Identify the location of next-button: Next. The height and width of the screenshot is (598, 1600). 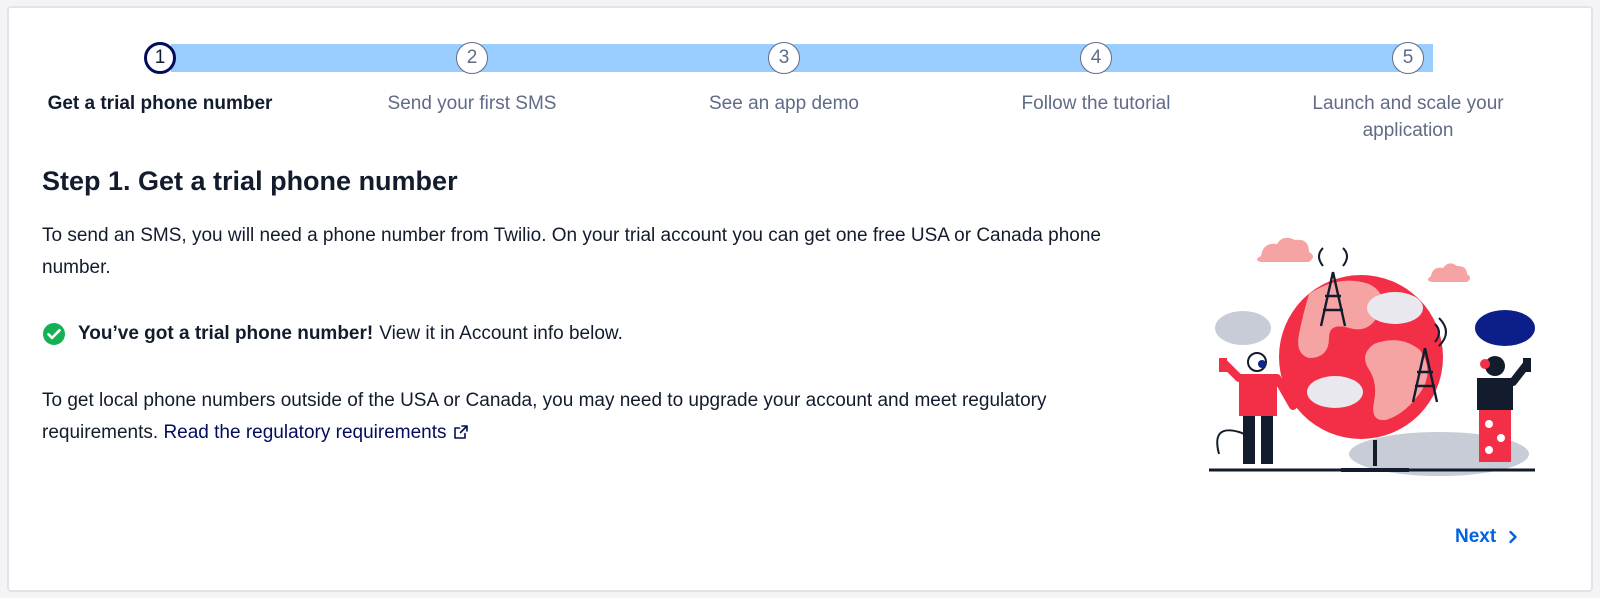
(1486, 537).